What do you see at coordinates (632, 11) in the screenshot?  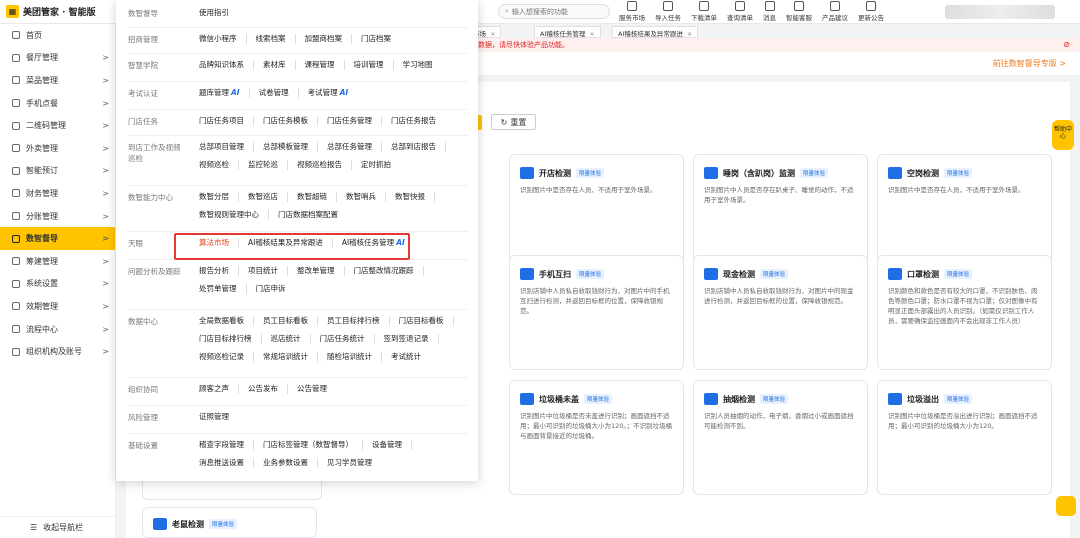 I see `toolbar-store-button: 服务市场` at bounding box center [632, 11].